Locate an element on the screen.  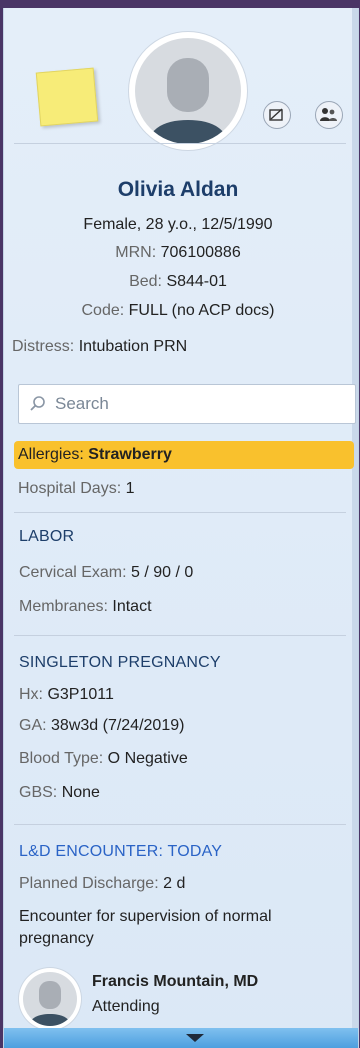
allergy-value: Strawberry is located at coordinates (130, 454).